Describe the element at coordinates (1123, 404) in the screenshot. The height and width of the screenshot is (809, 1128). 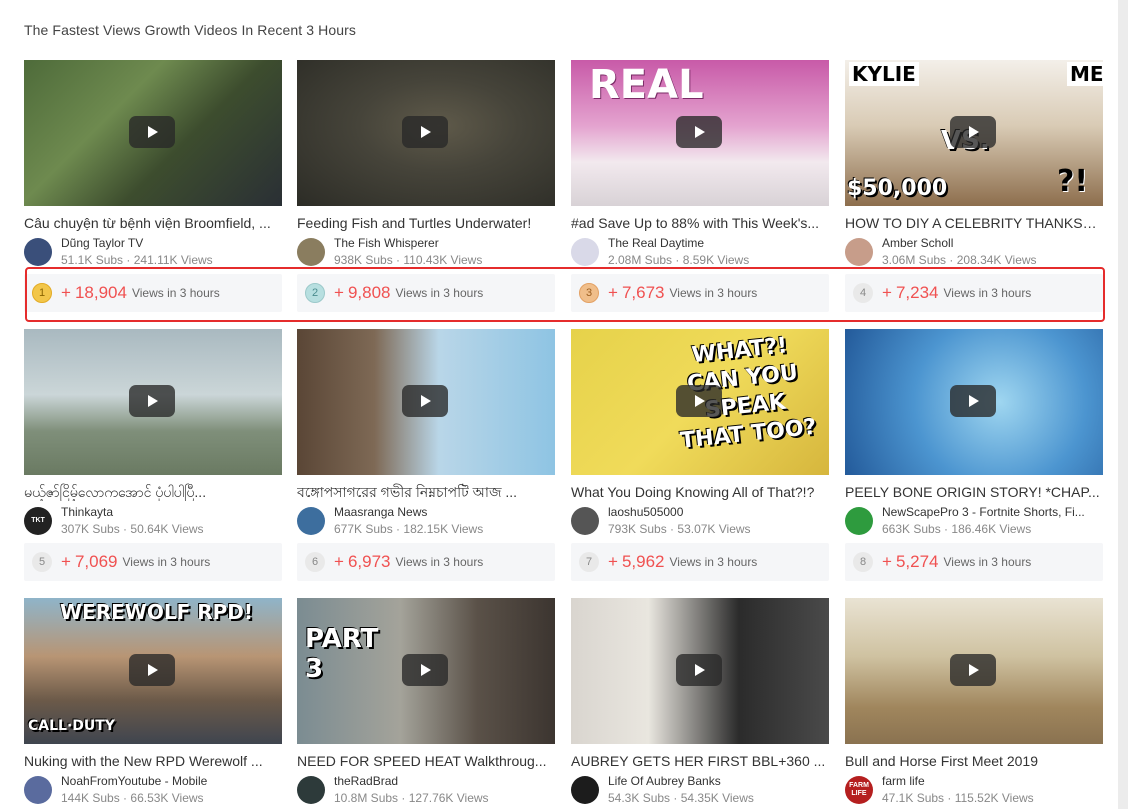
I see `scrollbar` at that location.